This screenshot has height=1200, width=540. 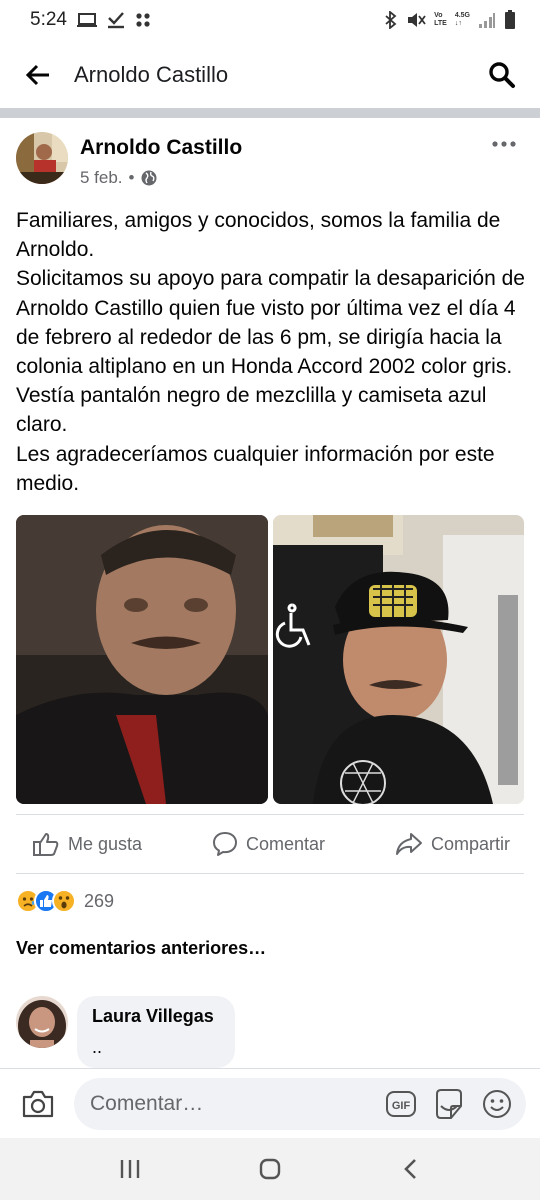 I want to click on back-nav-button, so click(x=410, y=1169).